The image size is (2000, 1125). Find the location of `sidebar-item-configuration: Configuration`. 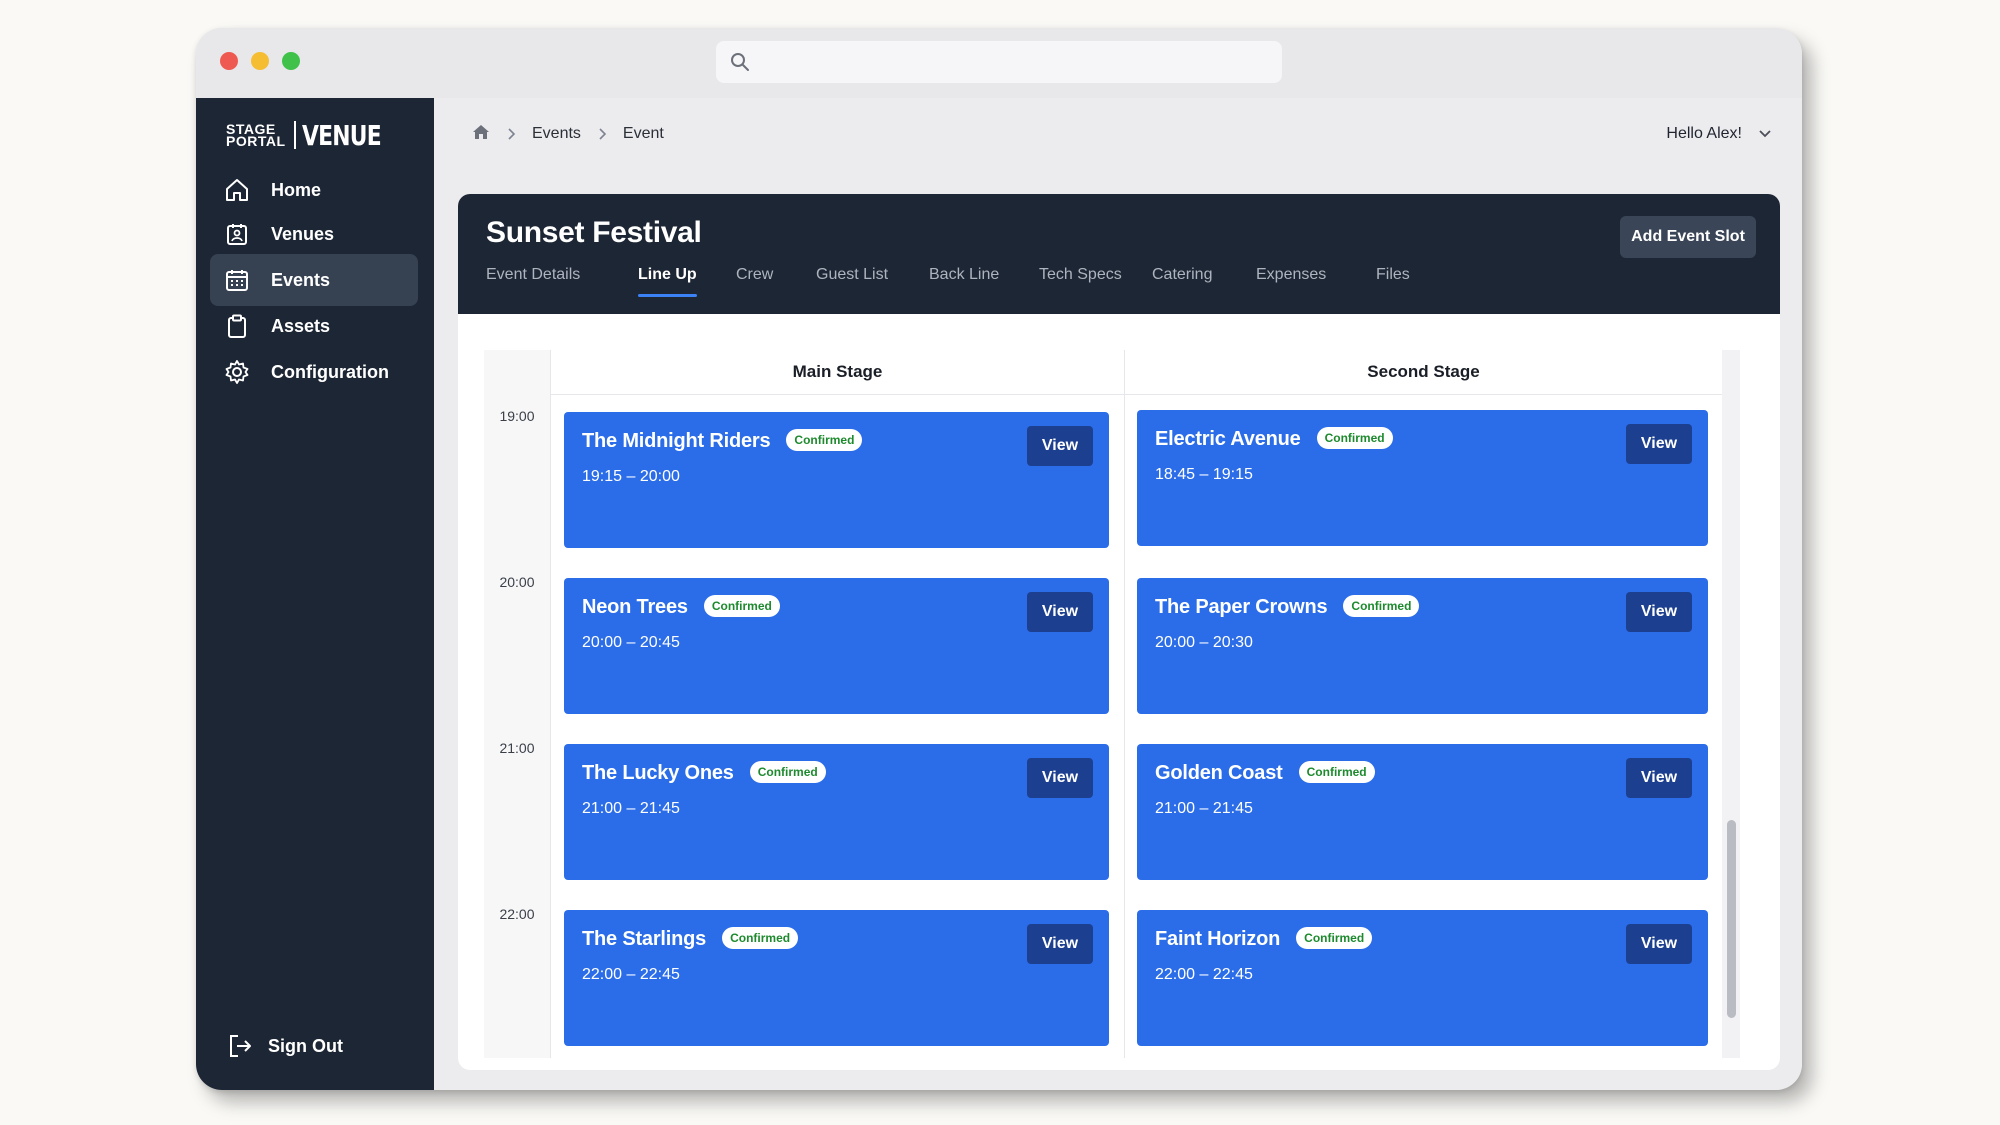

sidebar-item-configuration: Configuration is located at coordinates (314, 372).